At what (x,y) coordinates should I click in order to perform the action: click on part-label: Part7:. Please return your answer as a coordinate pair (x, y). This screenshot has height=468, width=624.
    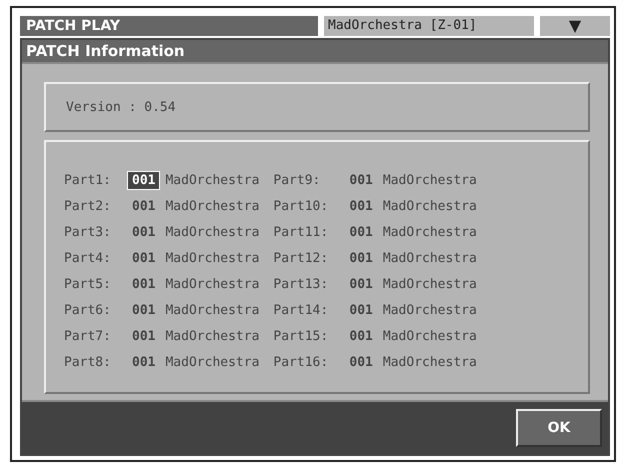
    Looking at the image, I should click on (88, 336).